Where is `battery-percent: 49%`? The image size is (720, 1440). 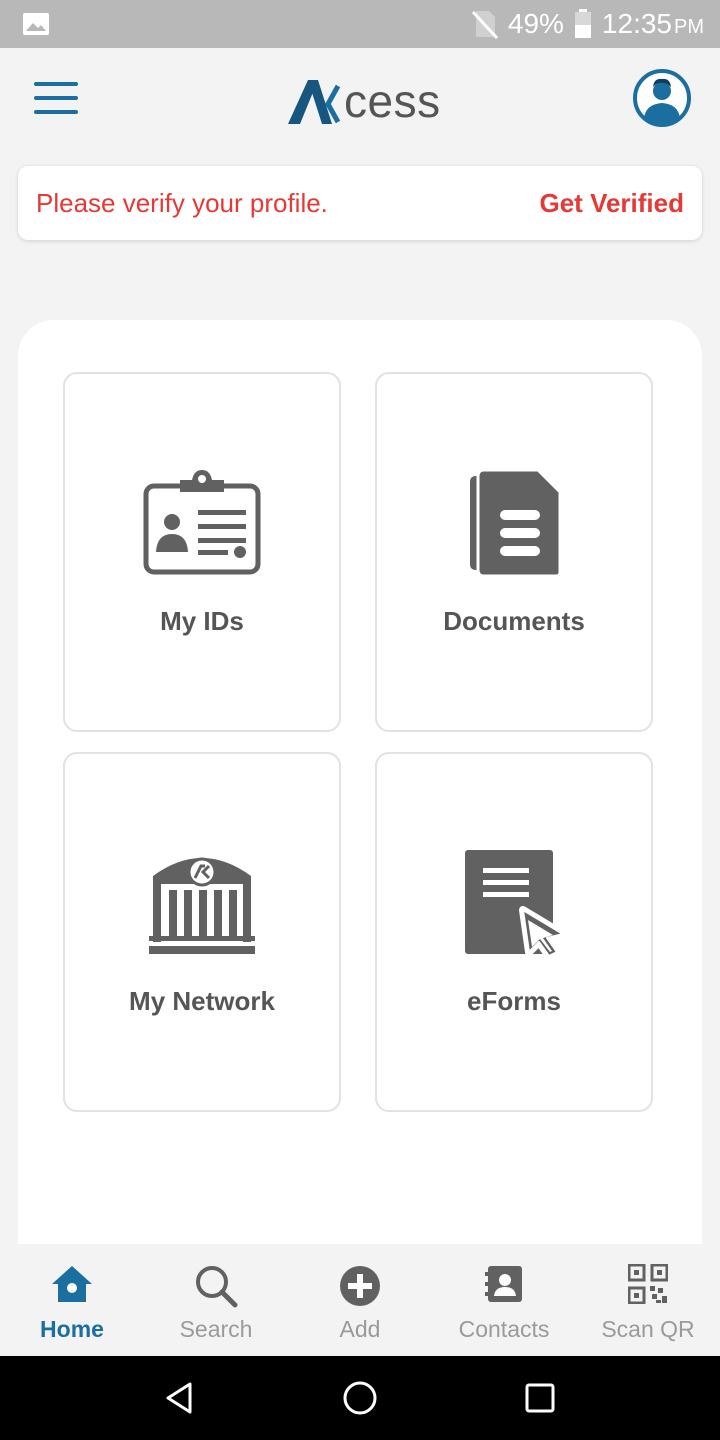 battery-percent: 49% is located at coordinates (535, 23).